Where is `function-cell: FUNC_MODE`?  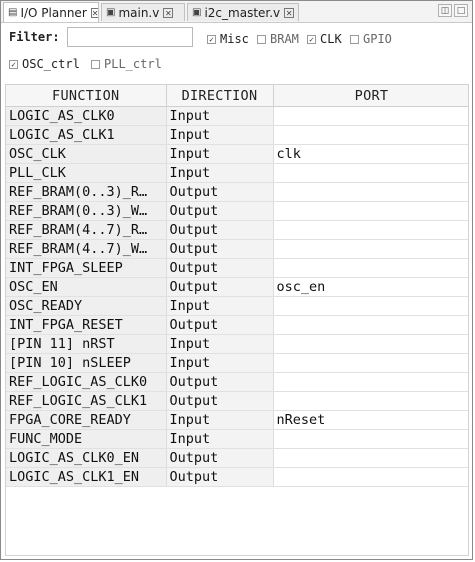
function-cell: FUNC_MODE is located at coordinates (86, 439).